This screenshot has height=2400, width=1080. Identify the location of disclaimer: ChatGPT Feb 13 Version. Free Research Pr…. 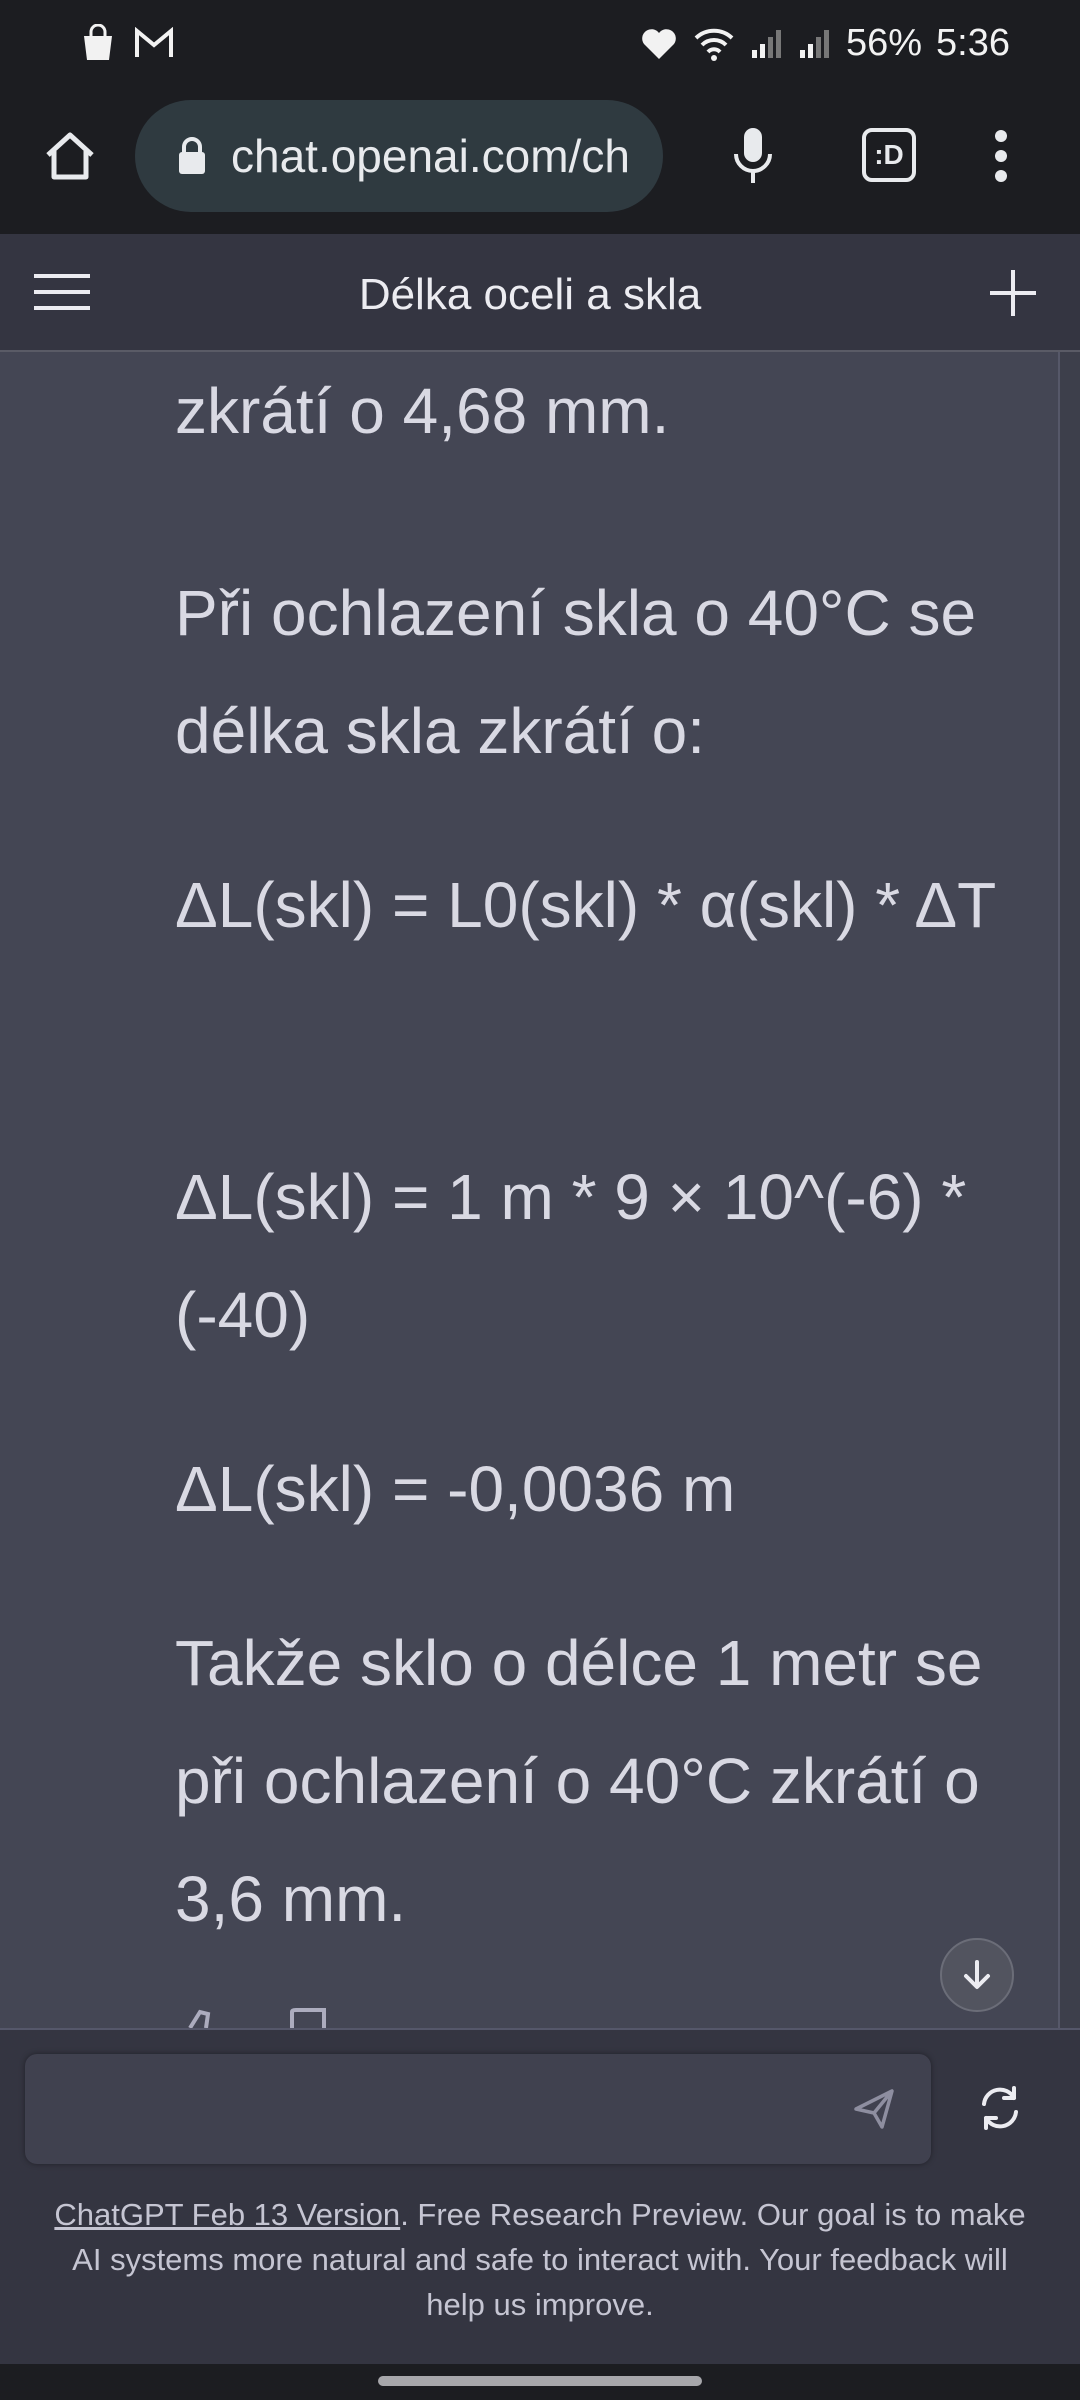
(540, 2259).